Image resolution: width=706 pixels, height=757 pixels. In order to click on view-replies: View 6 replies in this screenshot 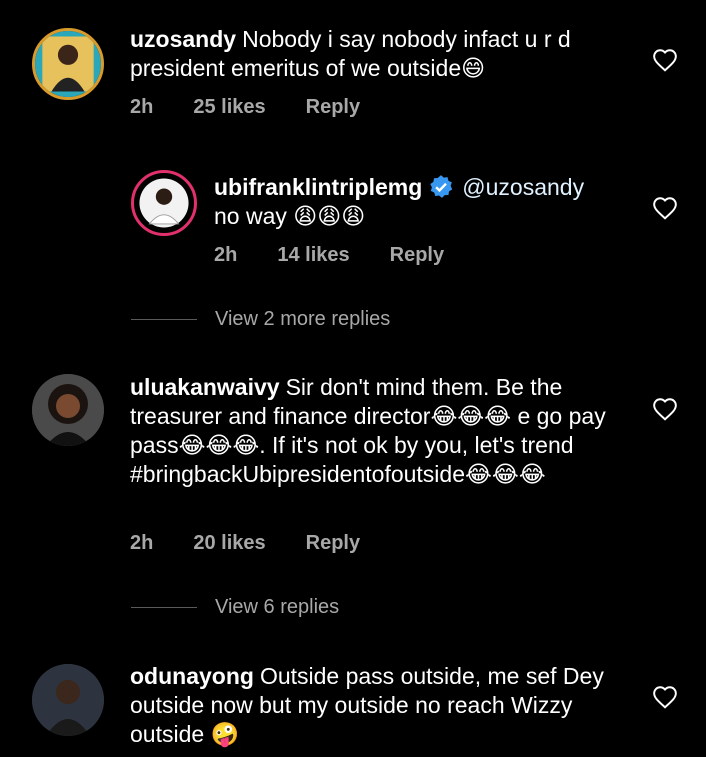, I will do `click(235, 607)`.